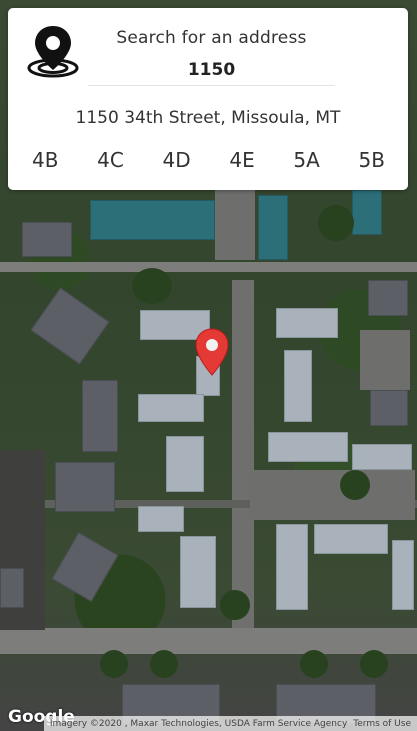 This screenshot has width=417, height=731. I want to click on unit-button-5b: 5B, so click(372, 160).